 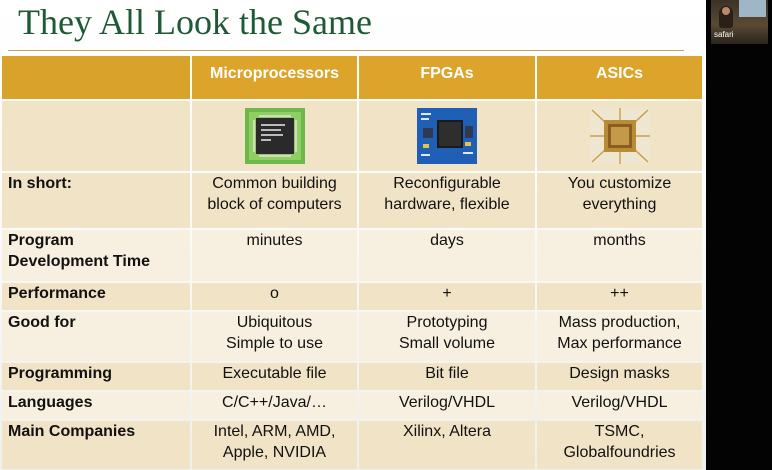 What do you see at coordinates (447, 200) in the screenshot?
I see `cell-in-short-fpgas: Reconfigurable hardware, flexible` at bounding box center [447, 200].